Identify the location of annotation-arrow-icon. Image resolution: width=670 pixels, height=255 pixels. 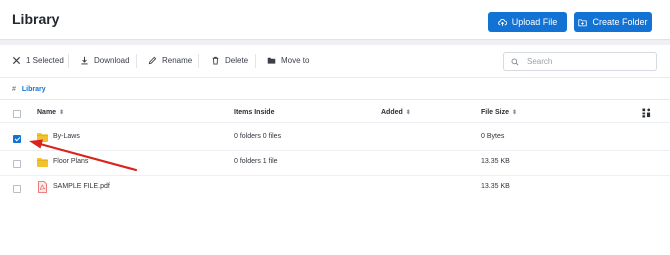
(83, 155).